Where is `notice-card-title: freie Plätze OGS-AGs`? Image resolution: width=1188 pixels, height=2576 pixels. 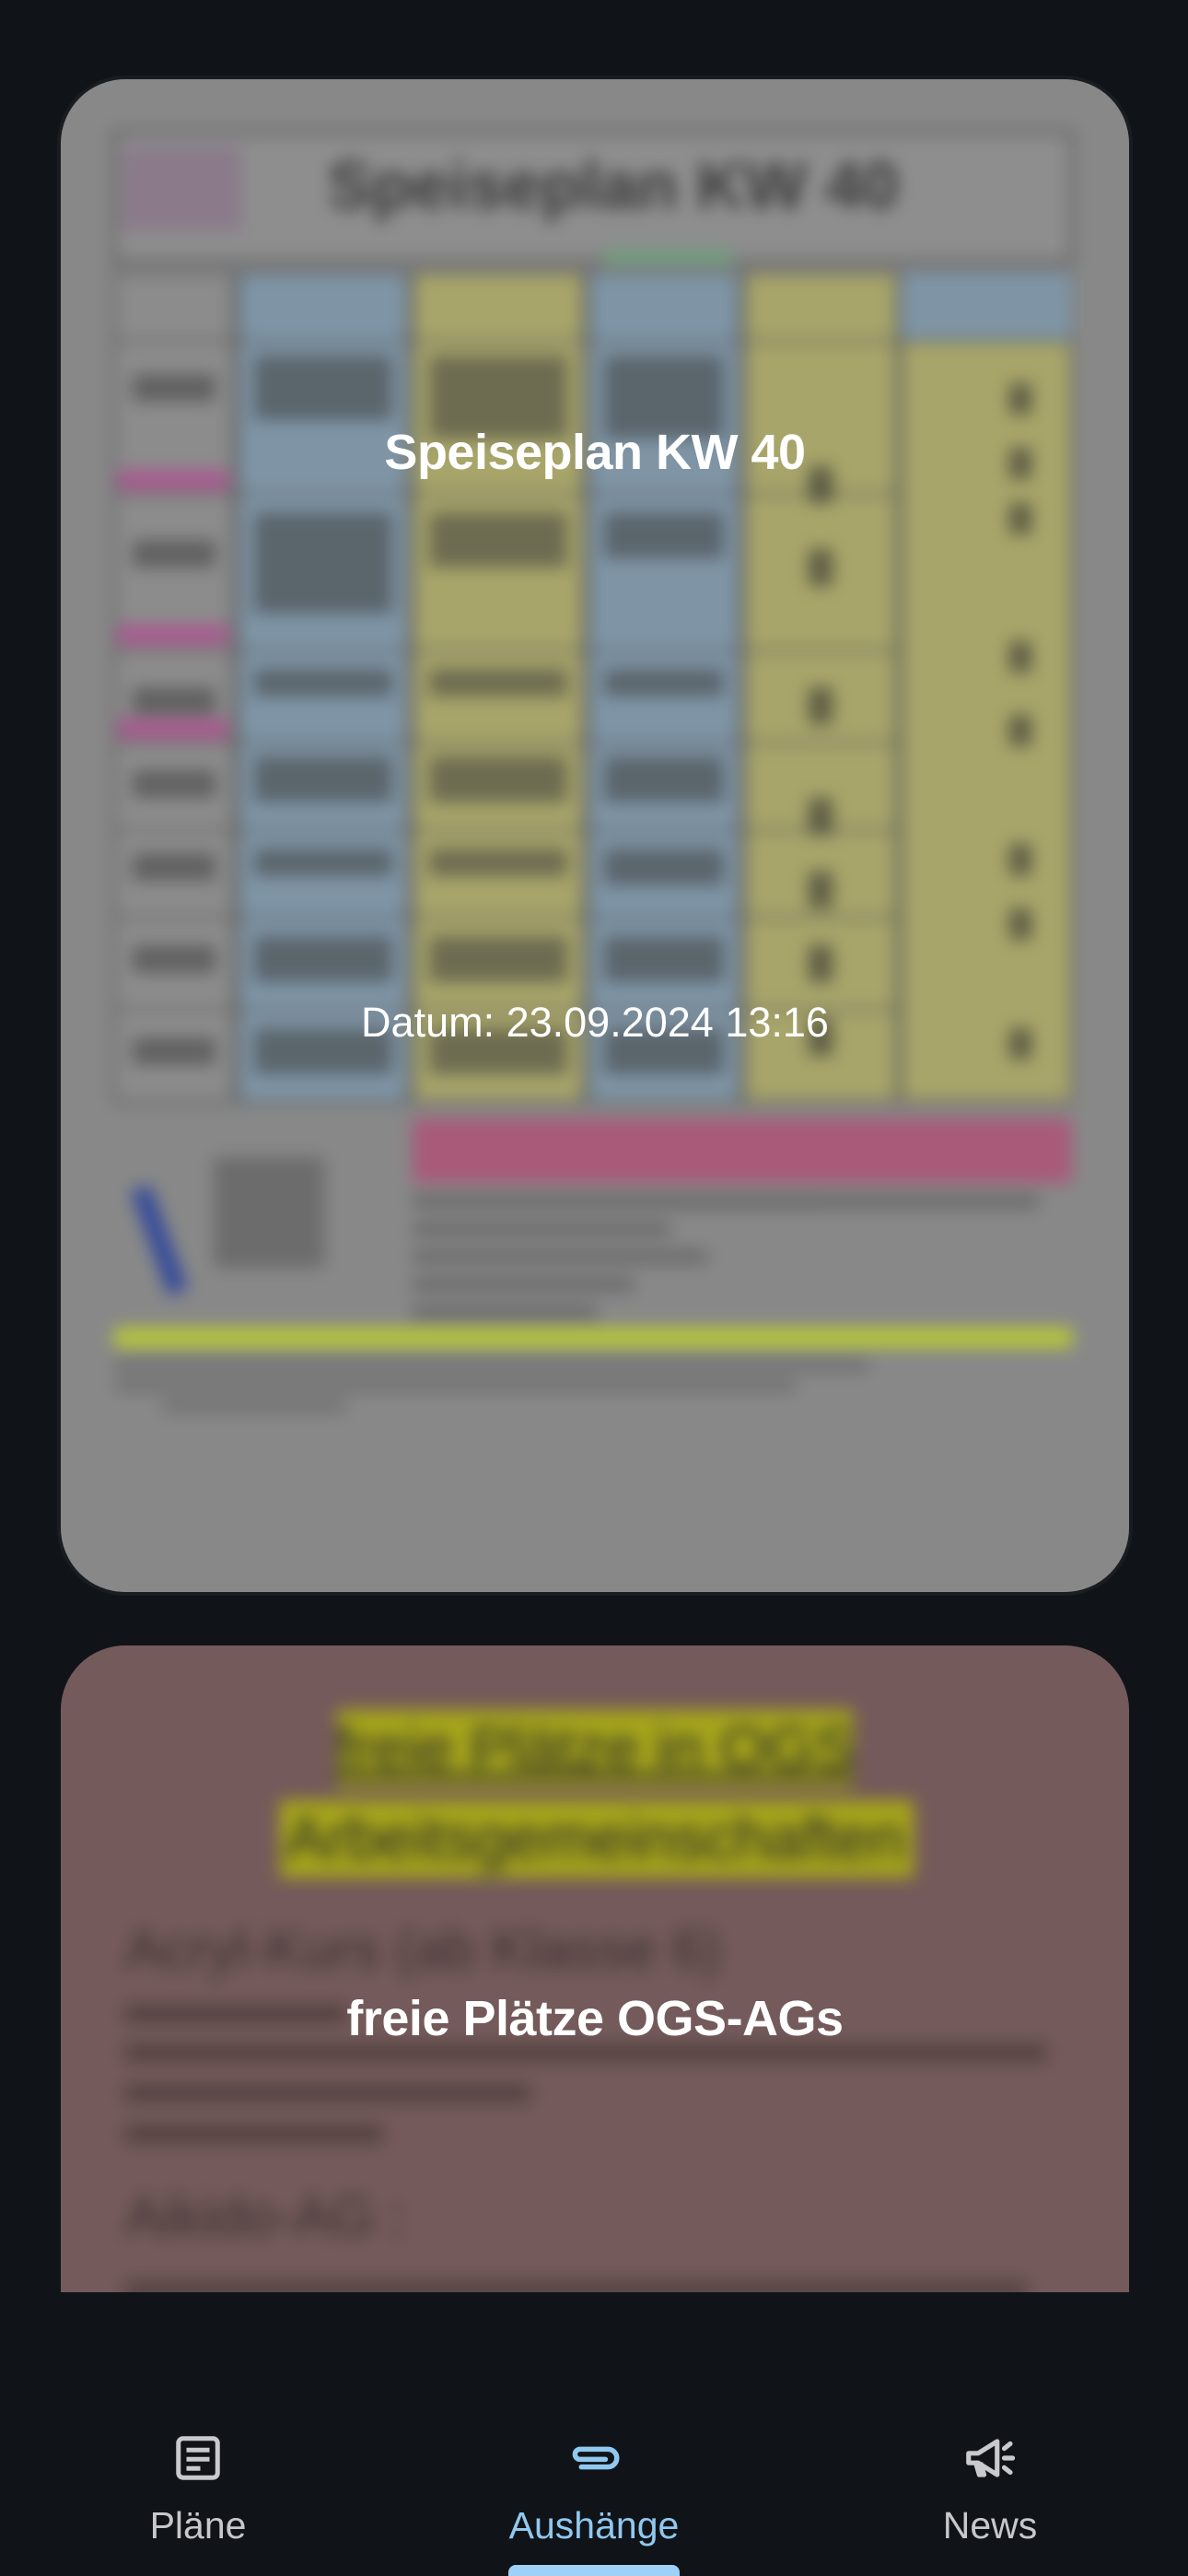
notice-card-title: freie Plätze OGS-AGs is located at coordinates (595, 2018).